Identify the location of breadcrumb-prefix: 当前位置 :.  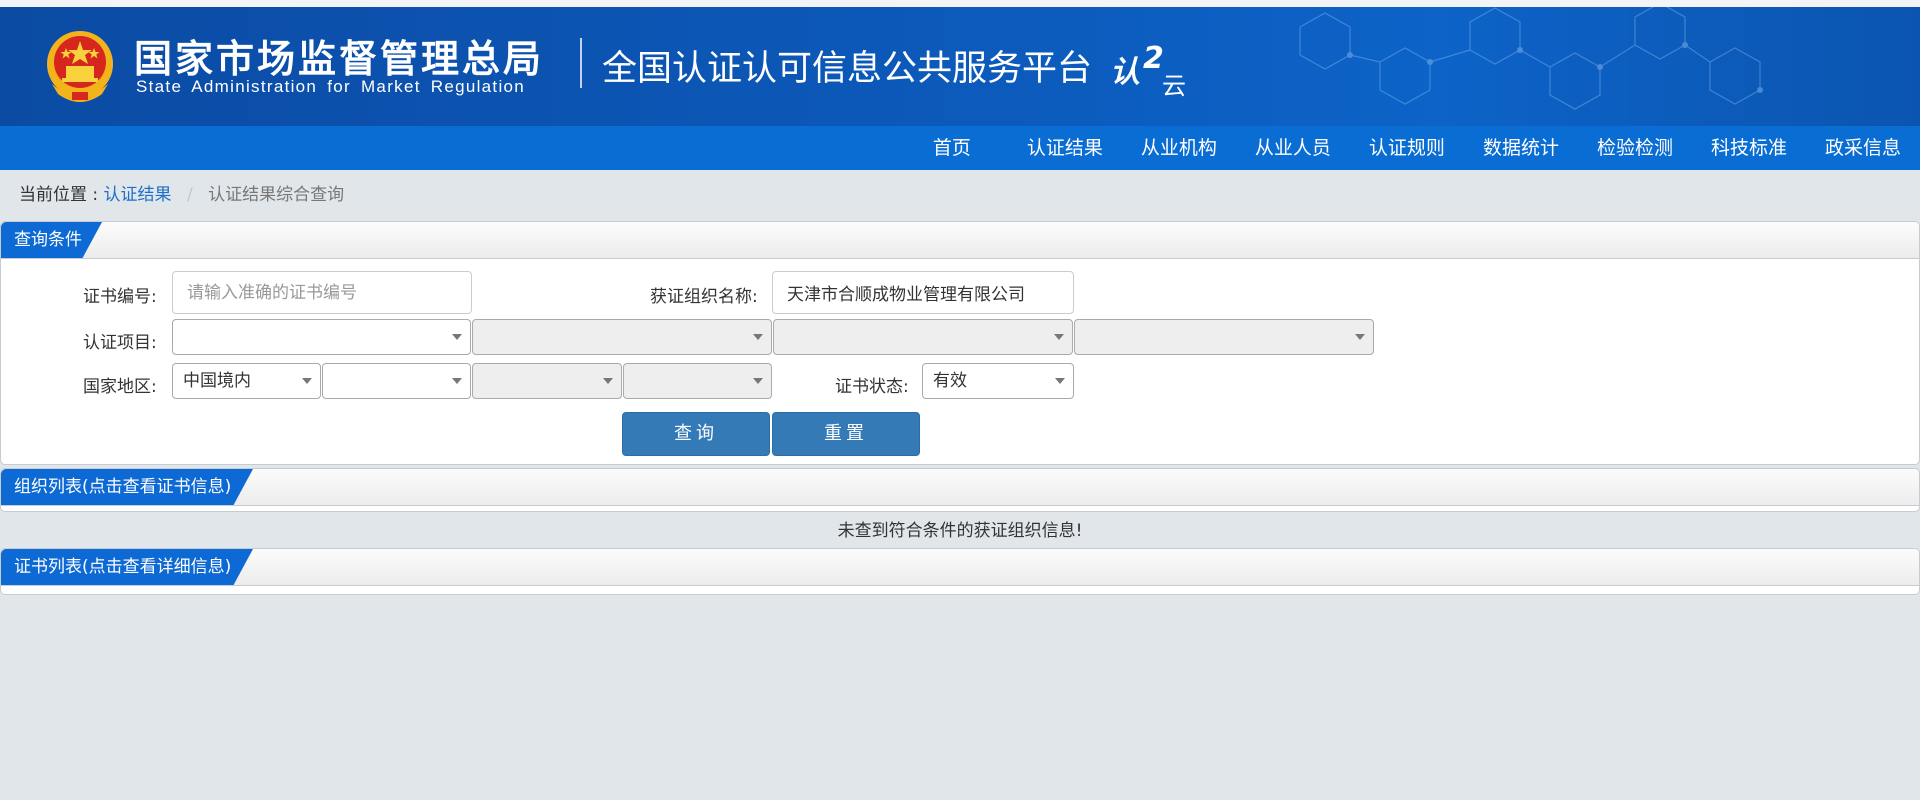
(59, 195).